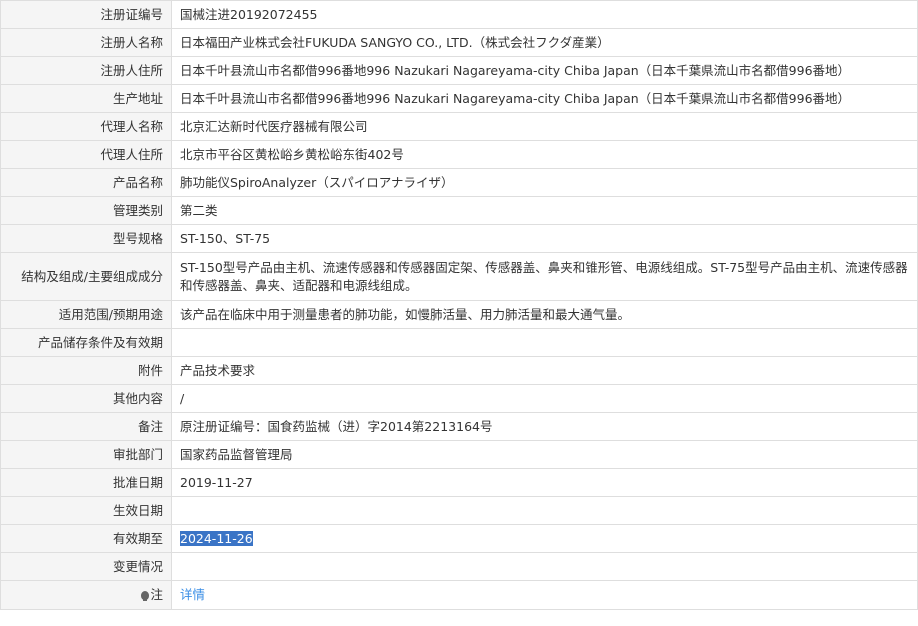 Image resolution: width=918 pixels, height=626 pixels. Describe the element at coordinates (86, 42) in the screenshot. I see `label-registrant-name: 注册人名称` at that location.